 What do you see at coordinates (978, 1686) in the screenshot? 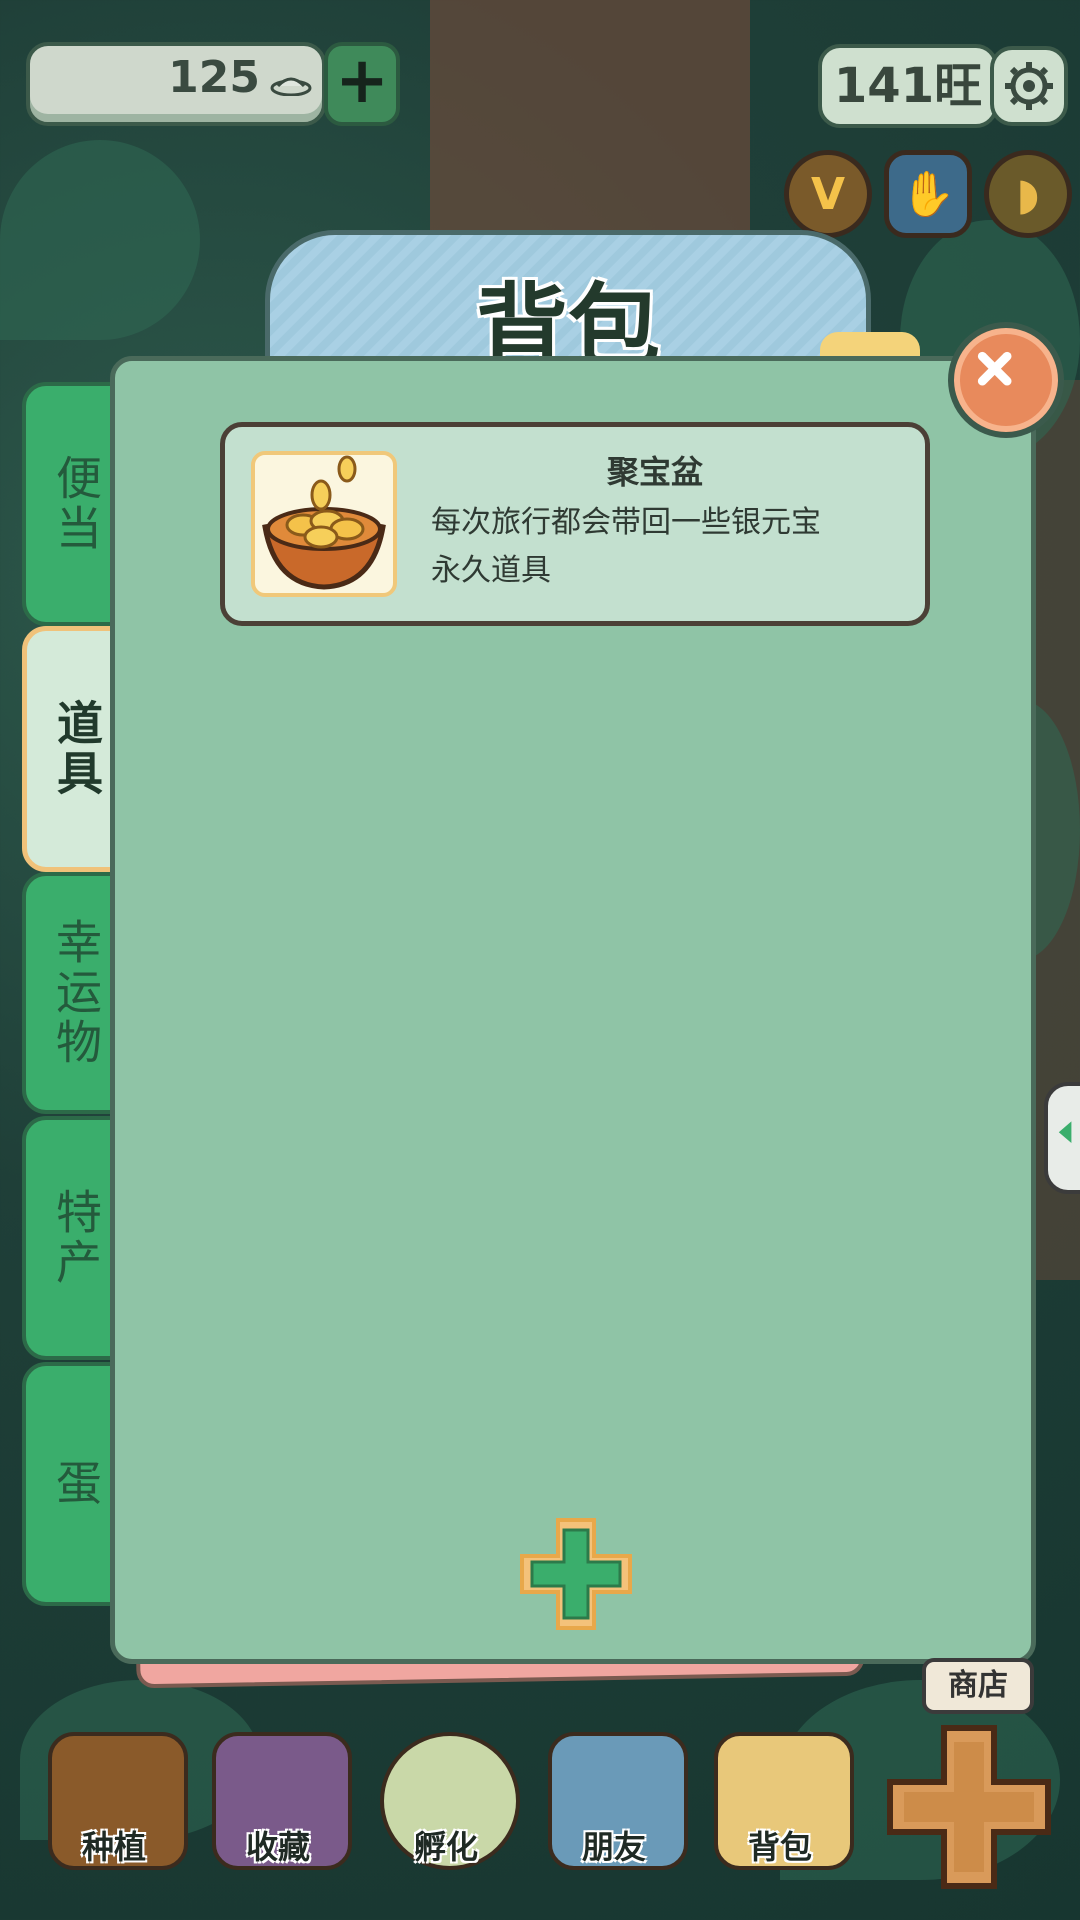
I see `shop-label: 商店` at bounding box center [978, 1686].